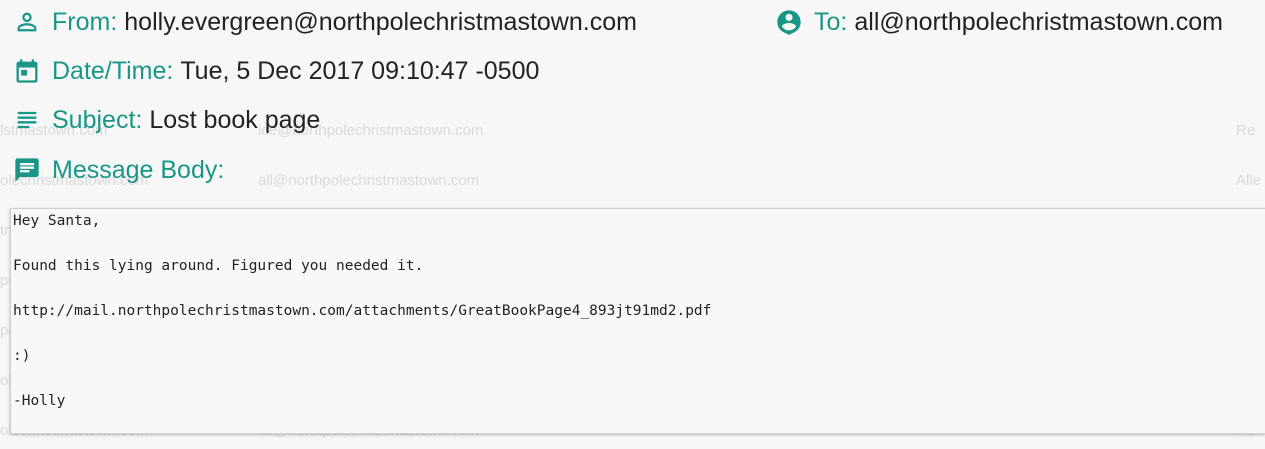 This screenshot has width=1265, height=449. I want to click on to-value: all@northpolechristmastown.com, so click(1038, 22).